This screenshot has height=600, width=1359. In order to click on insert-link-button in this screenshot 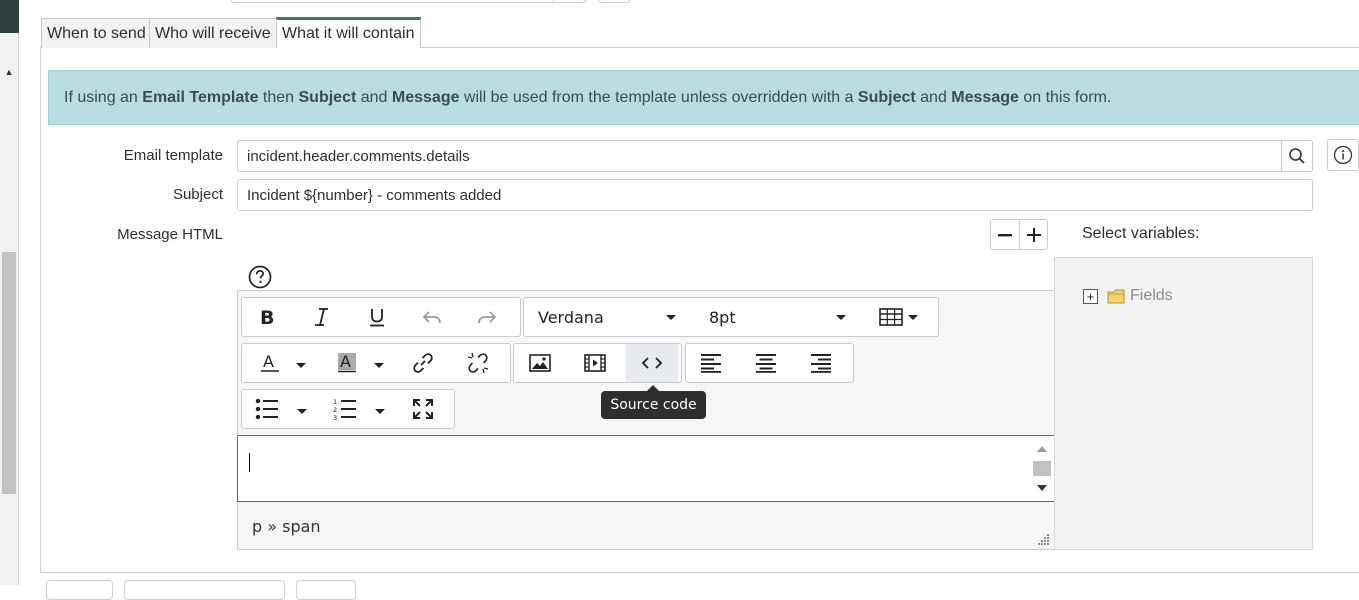, I will do `click(423, 363)`.